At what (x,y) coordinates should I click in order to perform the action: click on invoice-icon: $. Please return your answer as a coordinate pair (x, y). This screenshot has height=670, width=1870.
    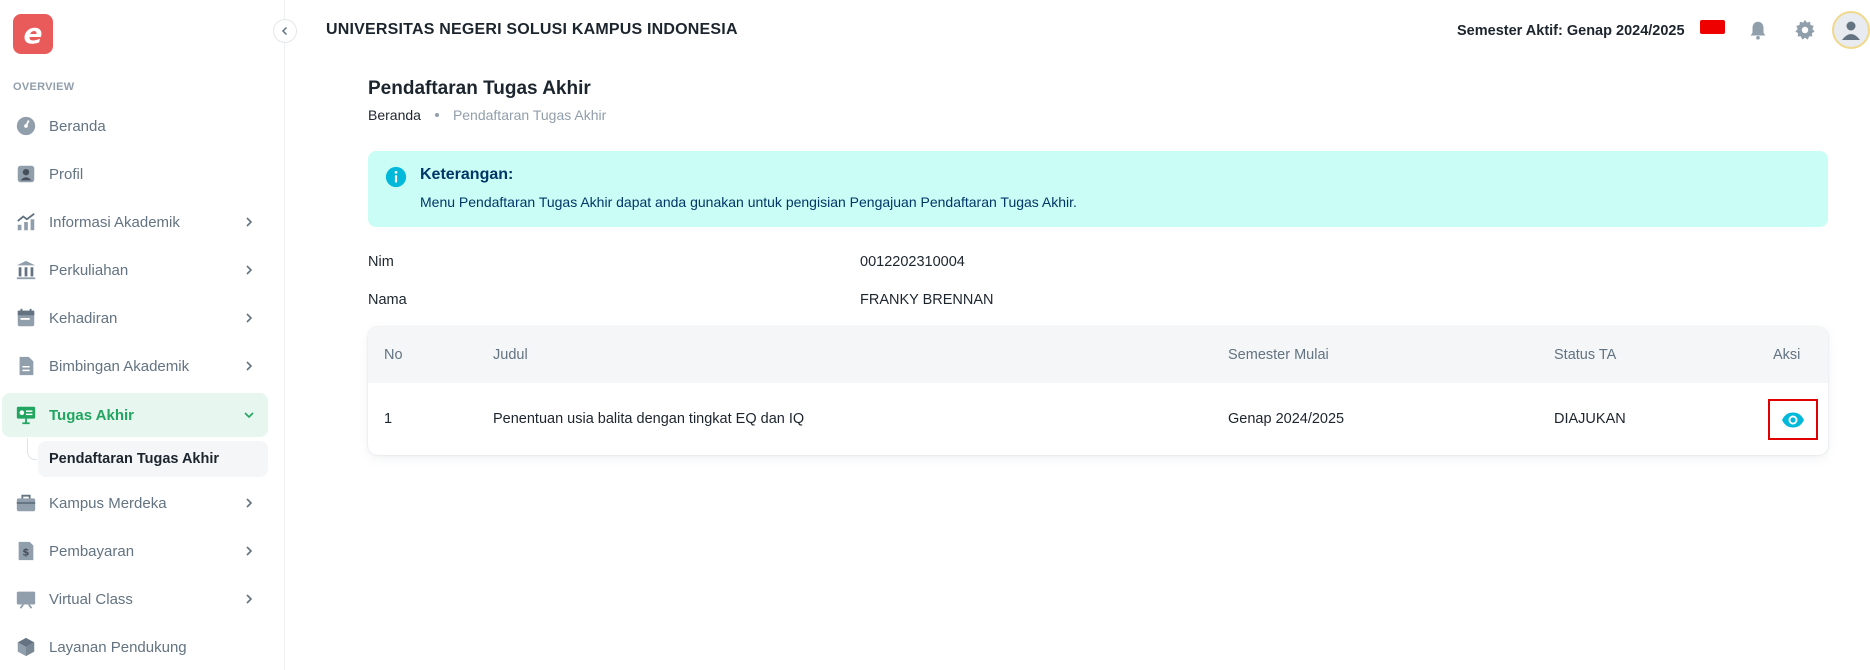
    Looking at the image, I should click on (26, 551).